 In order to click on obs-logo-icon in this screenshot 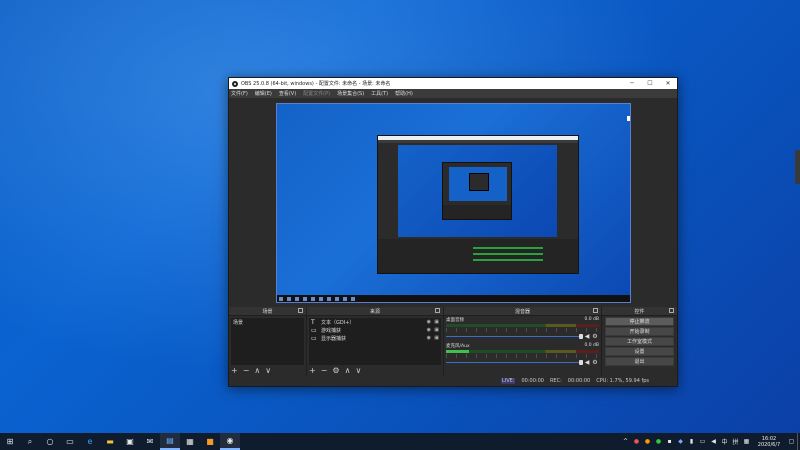, I will do `click(235, 83)`.